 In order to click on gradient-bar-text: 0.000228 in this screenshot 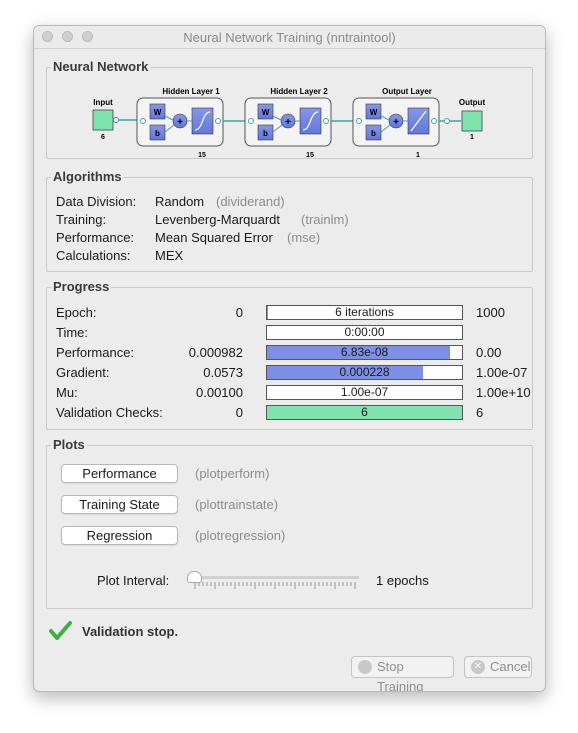, I will do `click(364, 372)`.